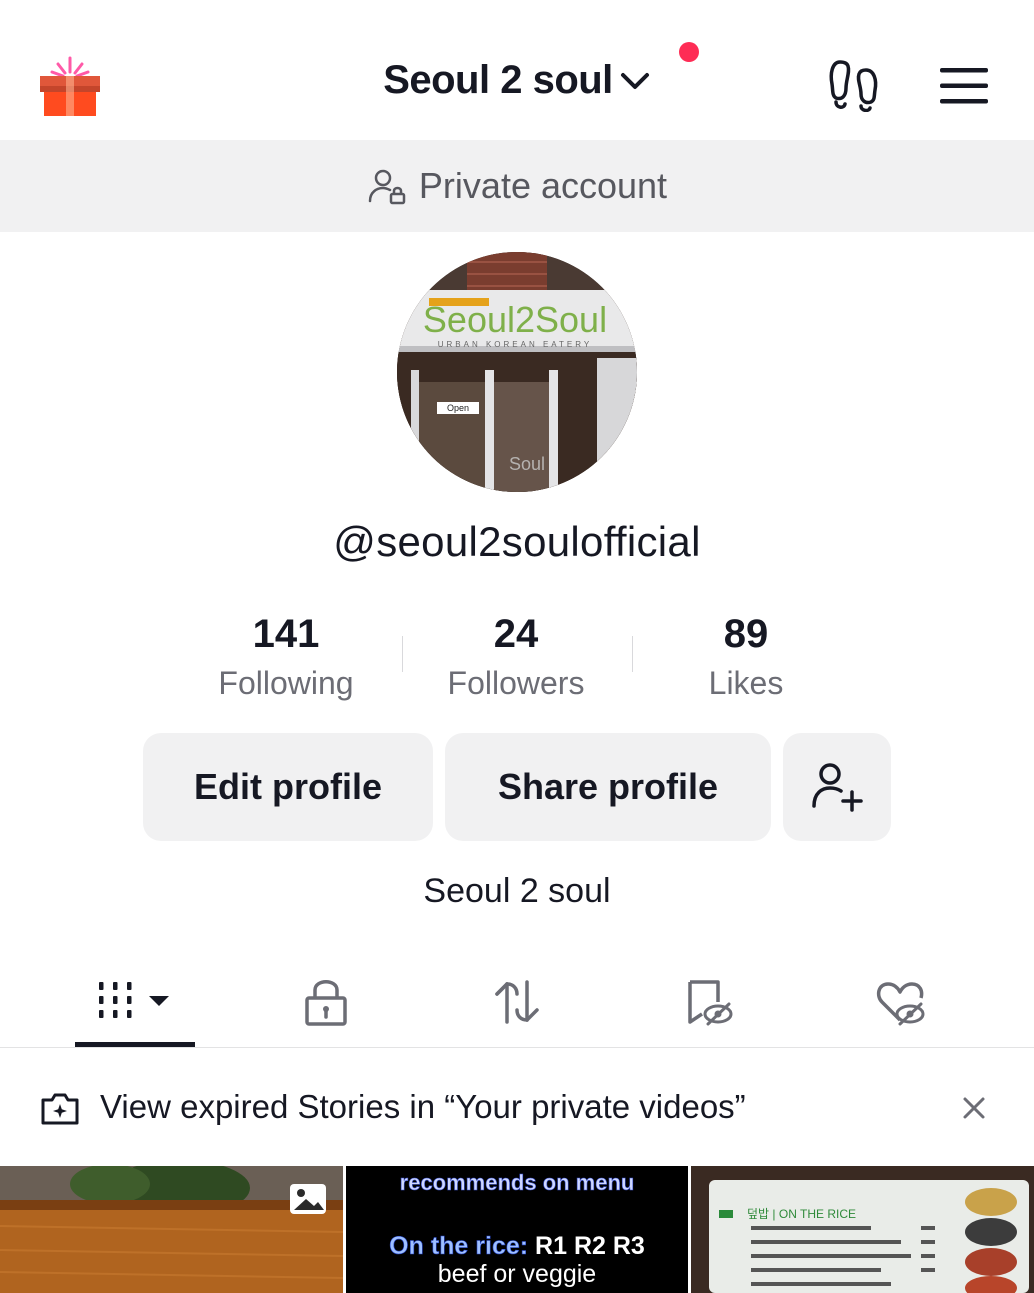 This screenshot has height=1293, width=1034. I want to click on svg-text: Open, so click(458, 408).